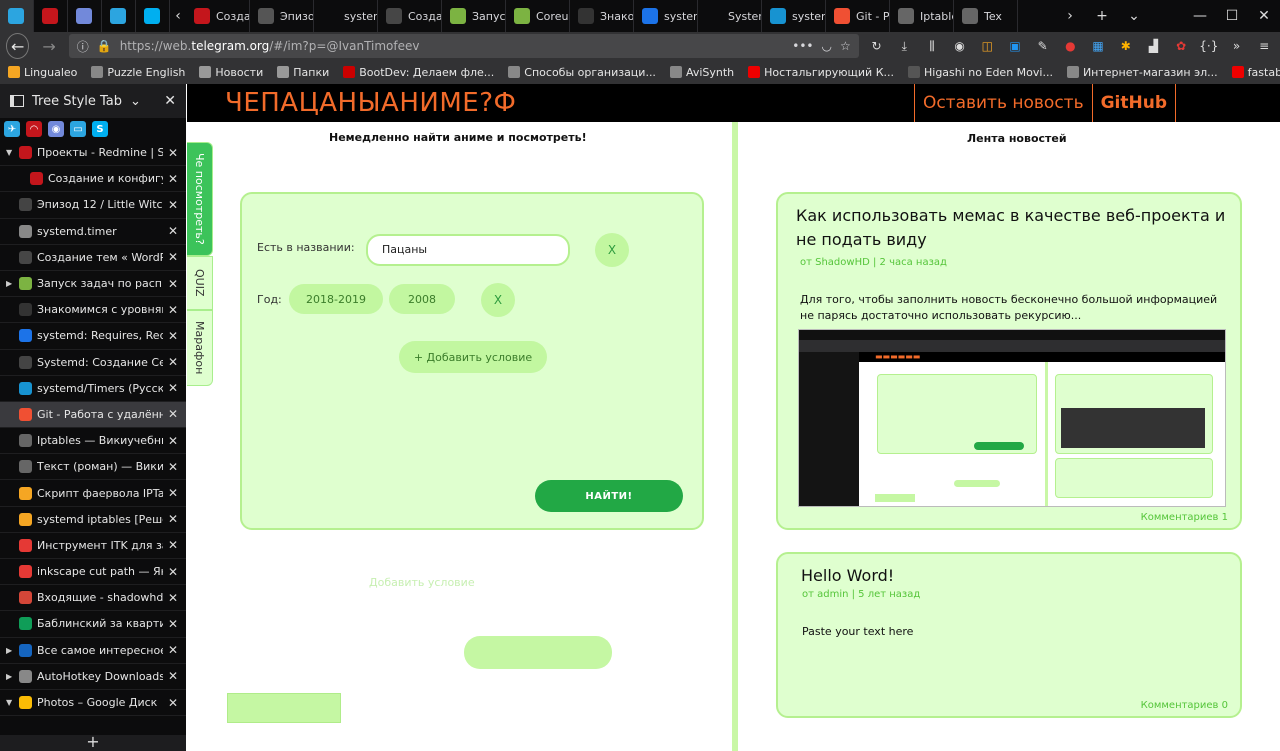 The width and height of the screenshot is (1280, 751). What do you see at coordinates (56, 129) in the screenshot?
I see `discord-icon: ◉` at bounding box center [56, 129].